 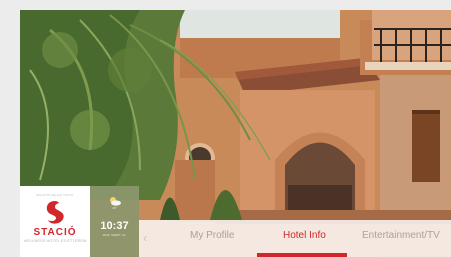 I want to click on brand-tagline: WELLNESS HOTEL ÉS ÉTTEREM, so click(x=55, y=240).